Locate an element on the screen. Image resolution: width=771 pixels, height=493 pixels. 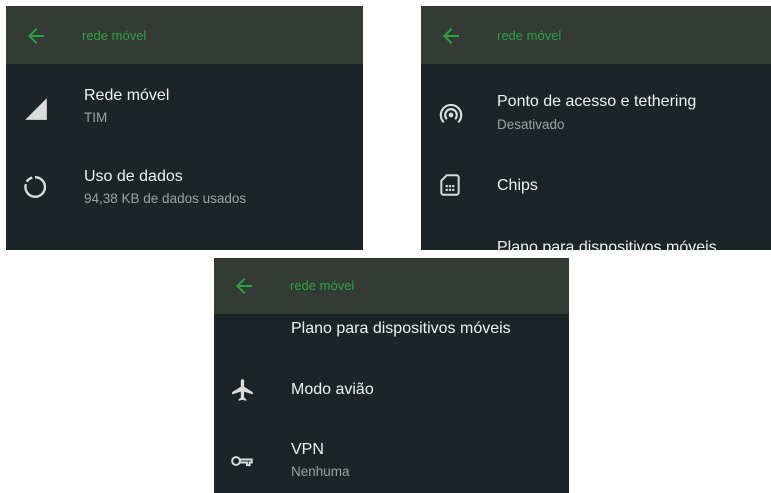
signal-icon is located at coordinates (36, 109).